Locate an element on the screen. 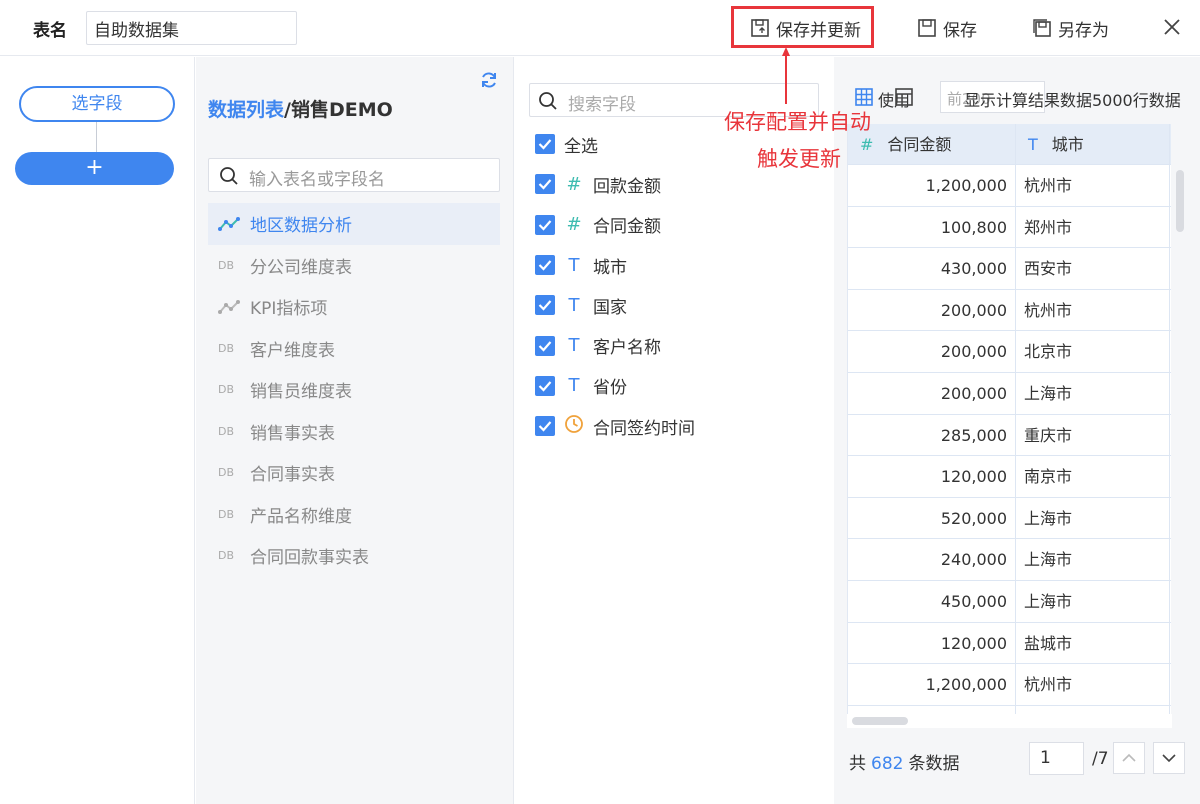 The image size is (1200, 804). table-row: 120,000 盐城市 is located at coordinates (1009, 643).